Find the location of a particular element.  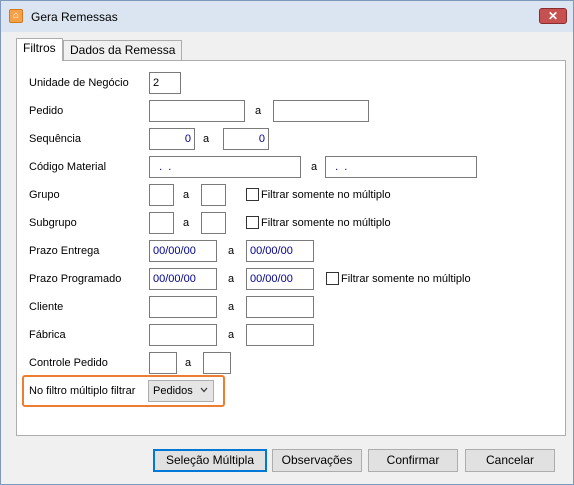

tab-filtros: Filtros is located at coordinates (39, 49).